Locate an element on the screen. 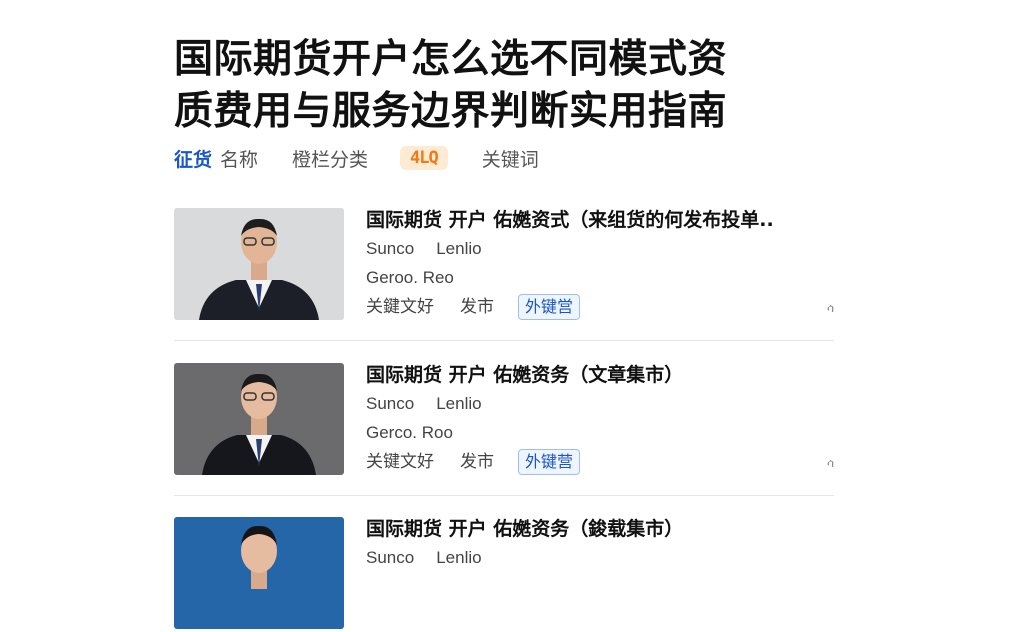  filter-keyword: 关键词 is located at coordinates (510, 158).